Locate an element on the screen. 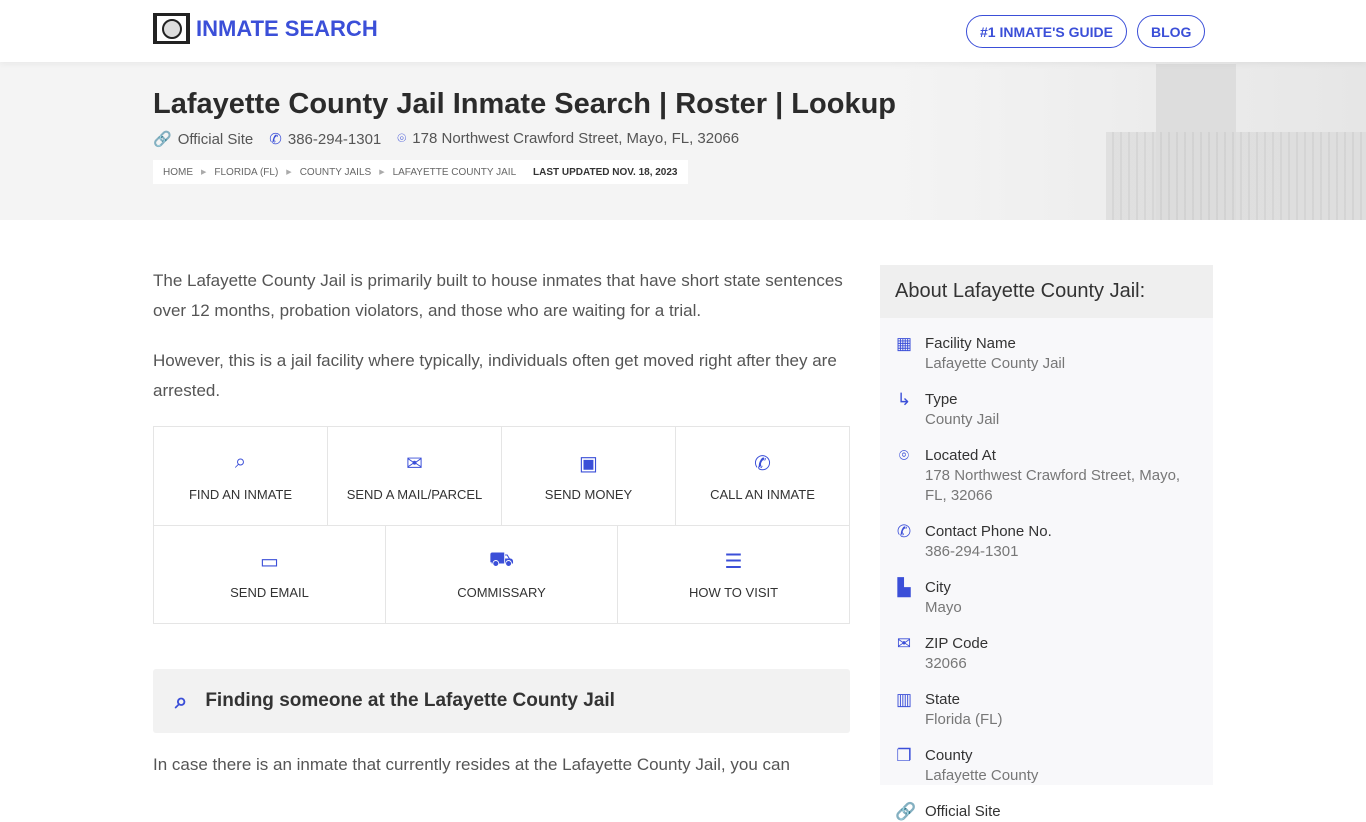 Image resolution: width=1366 pixels, height=822 pixels. item-value: 386-294-1301 is located at coordinates (988, 552).